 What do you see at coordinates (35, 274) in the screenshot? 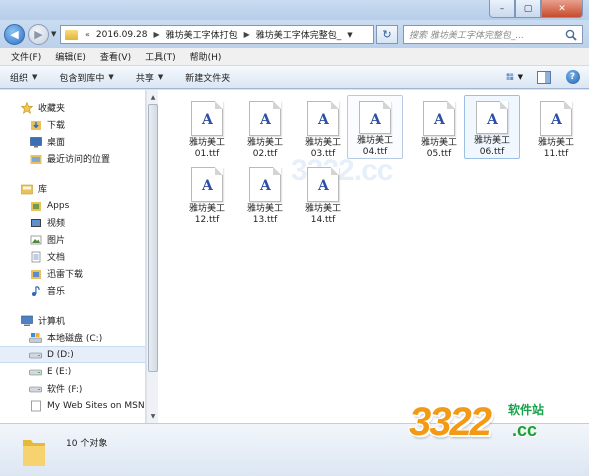
I see `thunder-download-icon` at bounding box center [35, 274].